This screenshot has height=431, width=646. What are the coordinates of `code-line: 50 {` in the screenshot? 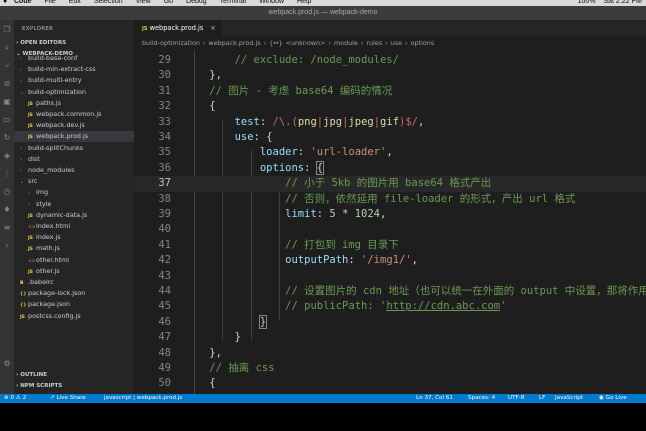 It's located at (390, 383).